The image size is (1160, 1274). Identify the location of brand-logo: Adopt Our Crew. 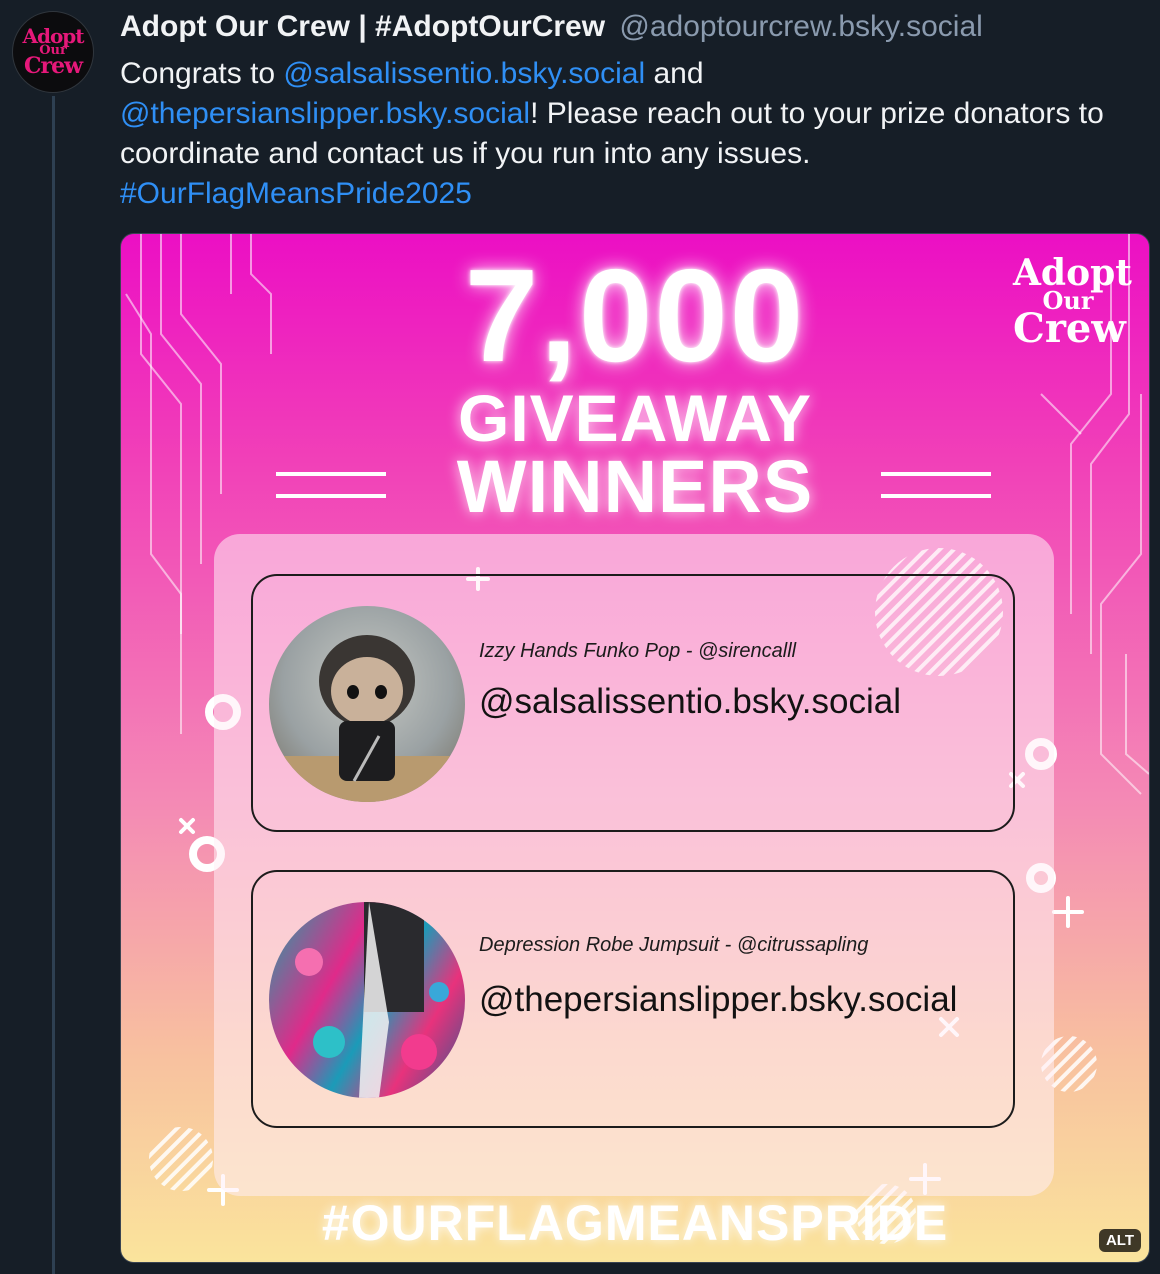
(1072, 302).